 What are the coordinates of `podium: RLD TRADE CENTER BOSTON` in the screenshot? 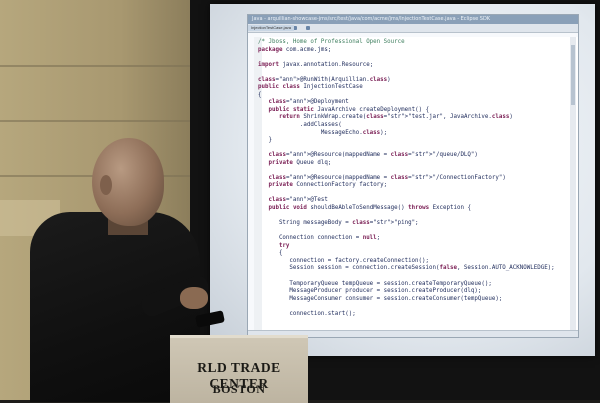 It's located at (239, 369).